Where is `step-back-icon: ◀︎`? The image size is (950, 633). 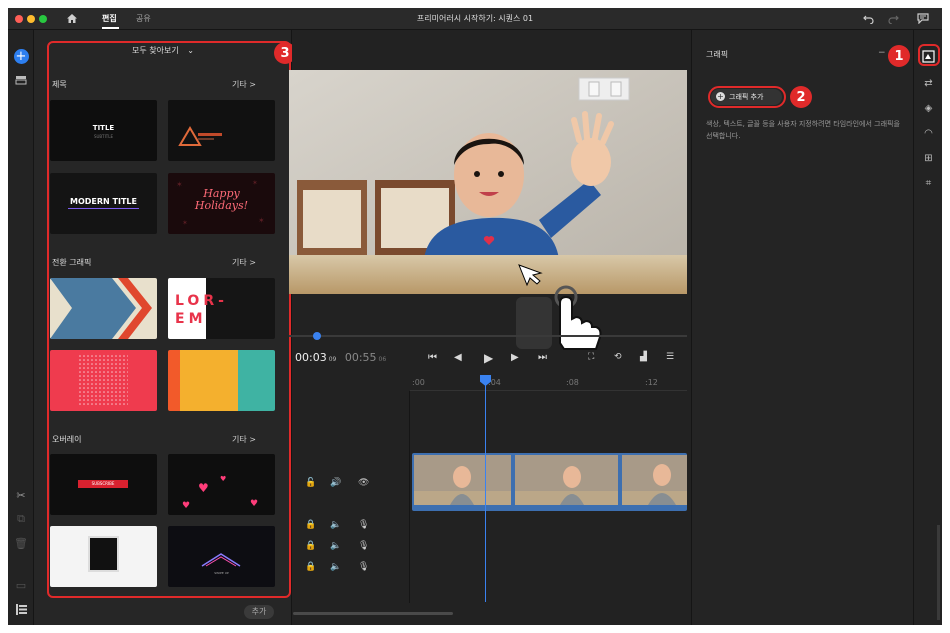
step-back-icon: ◀︎ is located at coordinates (458, 357).